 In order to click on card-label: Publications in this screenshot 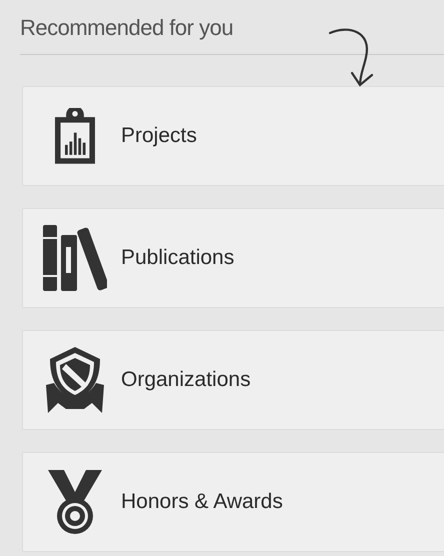, I will do `click(177, 258)`.